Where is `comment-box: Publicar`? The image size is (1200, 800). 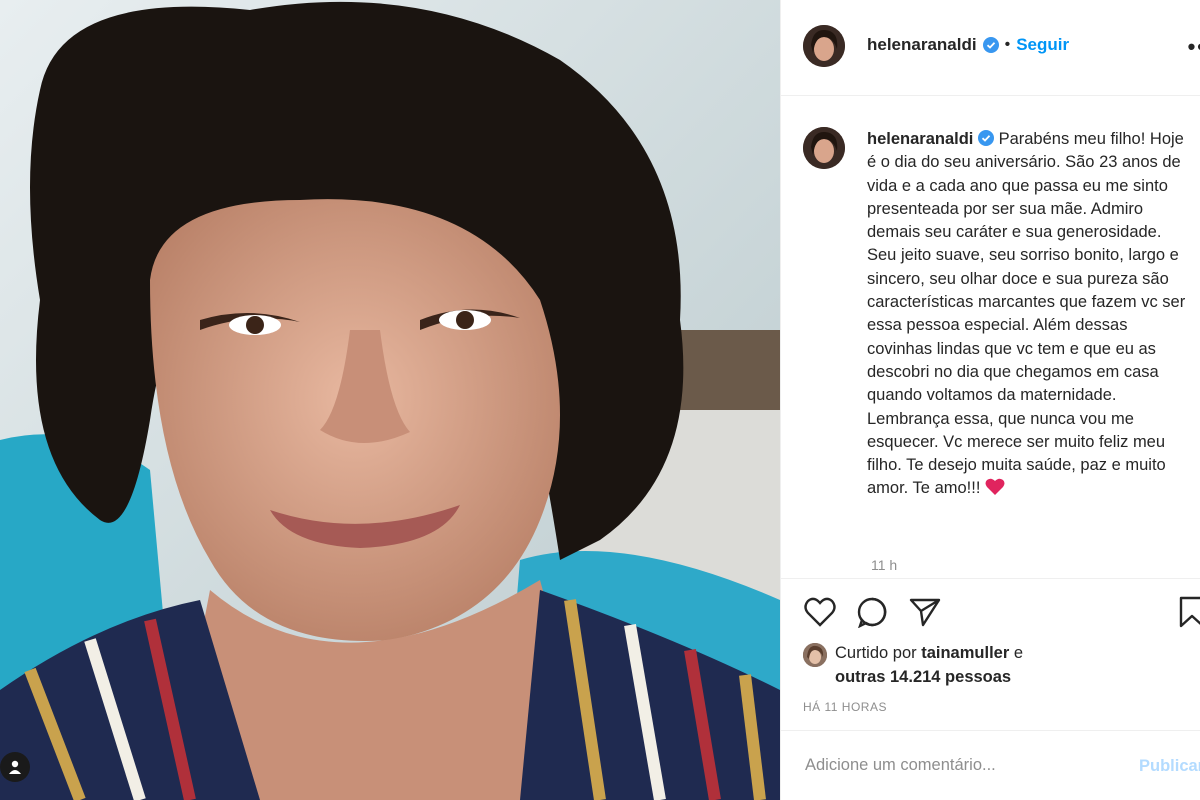 comment-box: Publicar is located at coordinates (990, 765).